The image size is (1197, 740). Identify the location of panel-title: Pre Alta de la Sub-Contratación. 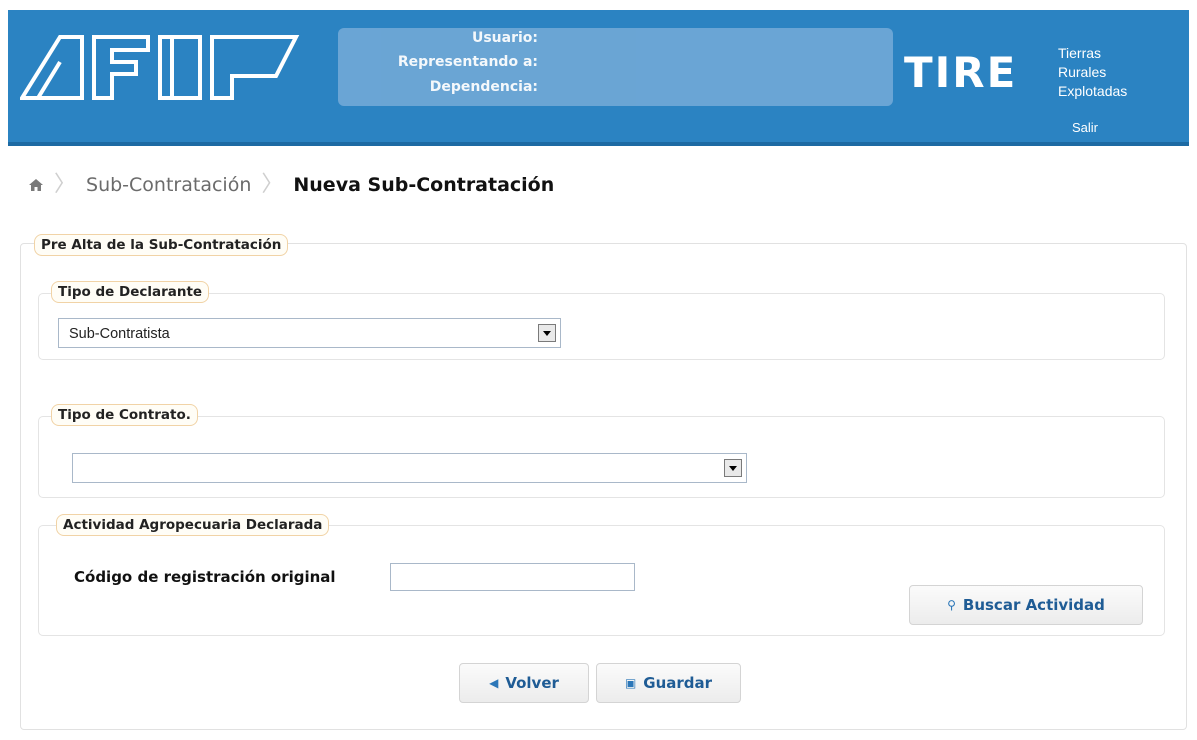
(161, 245).